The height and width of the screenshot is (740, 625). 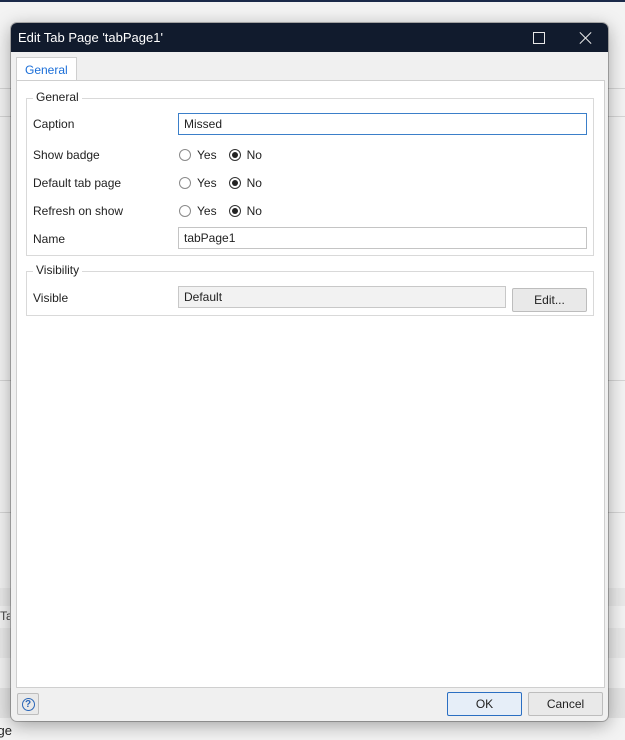 I want to click on default-tab-page-no-radio, so click(x=234, y=183).